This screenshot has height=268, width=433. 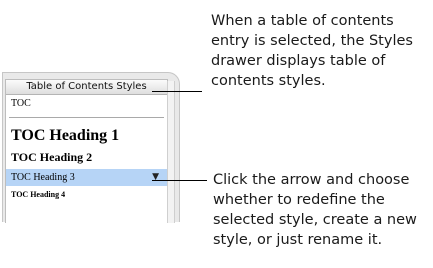 I want to click on drawer-edge-rail, so click(x=171, y=152).